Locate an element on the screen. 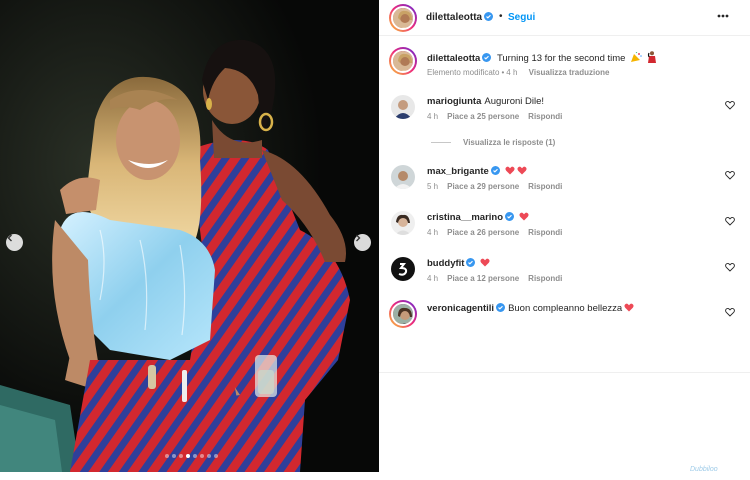 This screenshot has height=480, width=750. commenter-username: buddyfit is located at coordinates (445, 263).